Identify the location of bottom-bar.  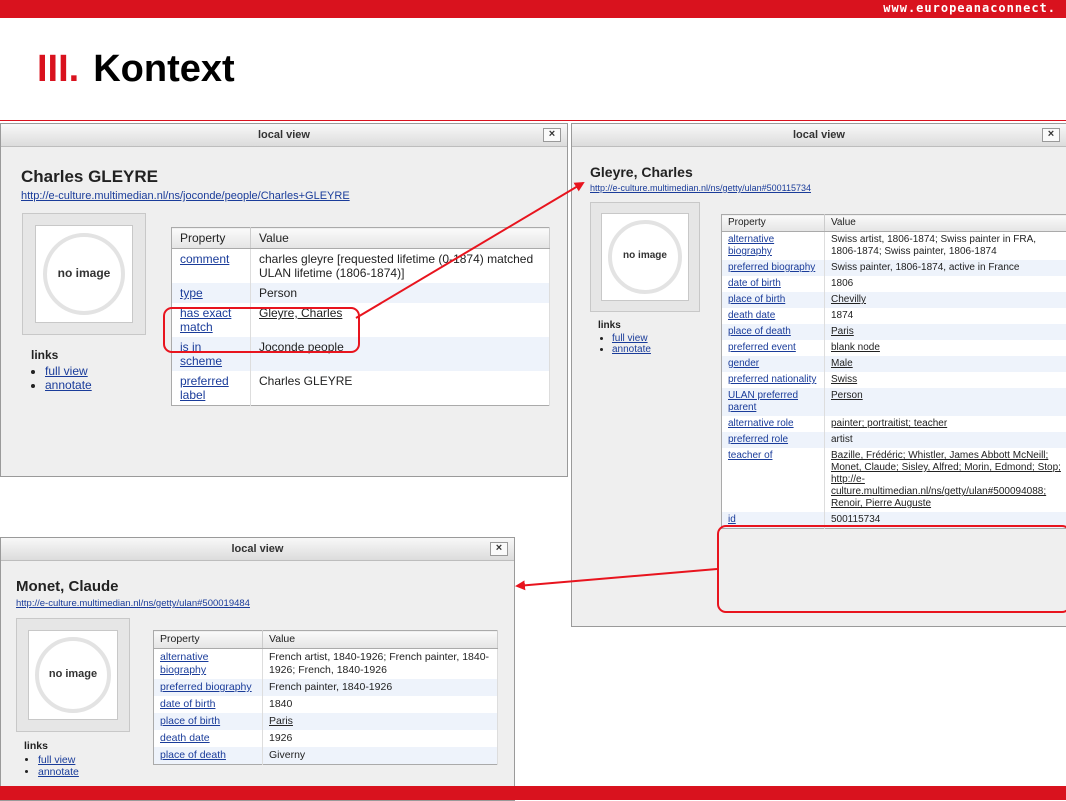
(533, 793).